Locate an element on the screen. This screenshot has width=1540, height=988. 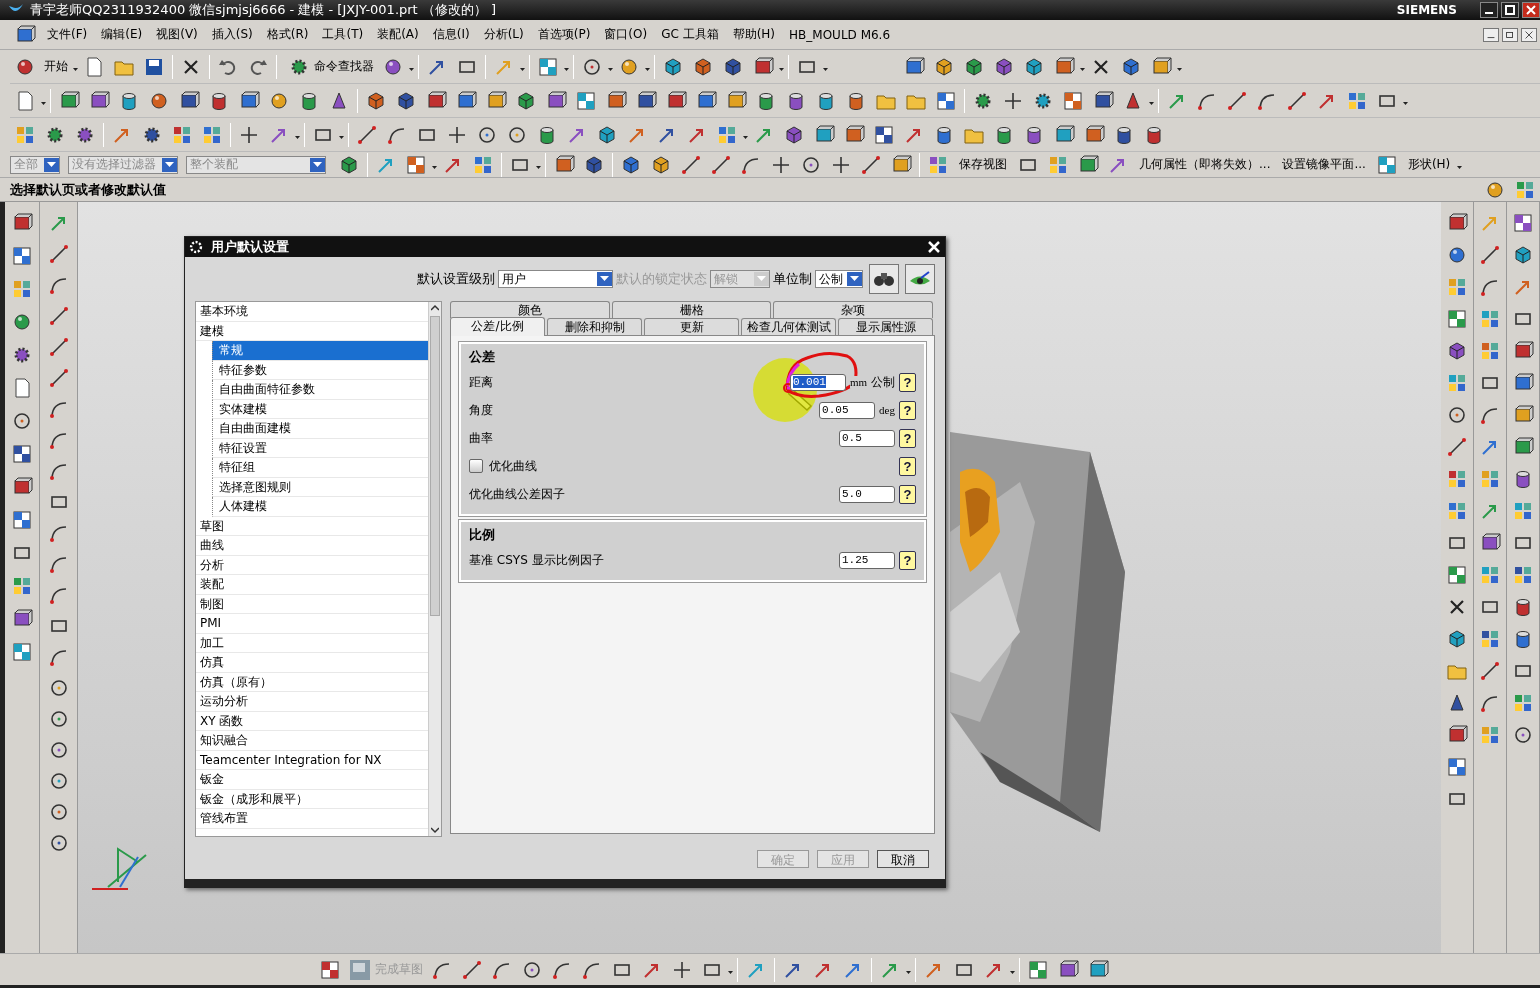
tree-item: 仿真（原有） is located at coordinates (312, 682).